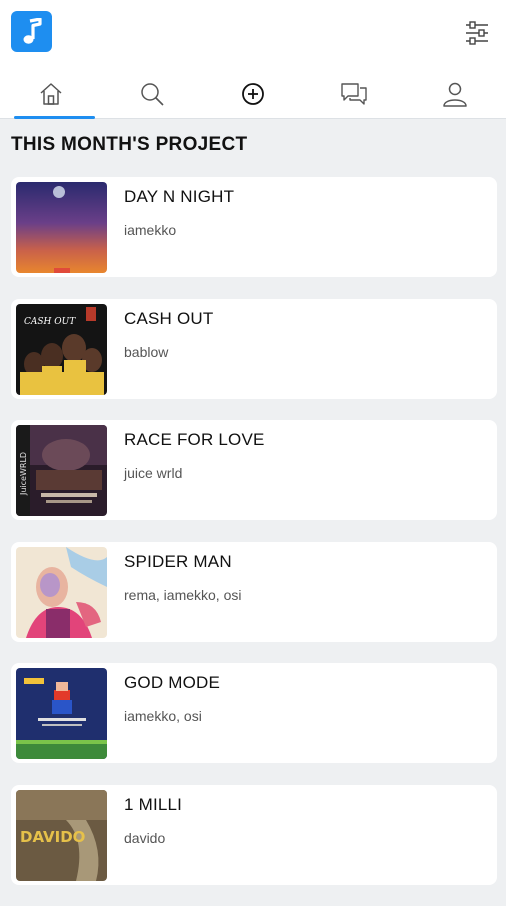 The width and height of the screenshot is (506, 906). I want to click on profile-icon, so click(455, 94).